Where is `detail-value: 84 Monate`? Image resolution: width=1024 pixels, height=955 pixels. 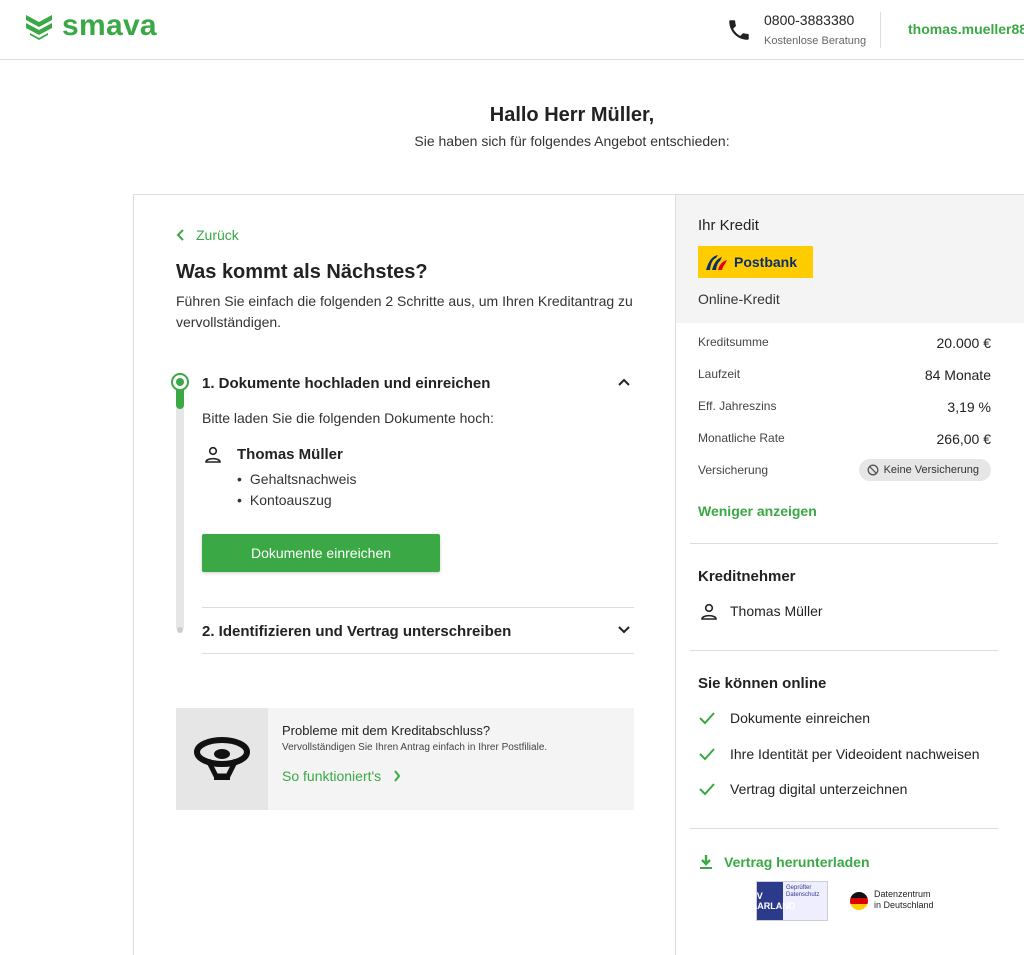 detail-value: 84 Monate is located at coordinates (957, 375).